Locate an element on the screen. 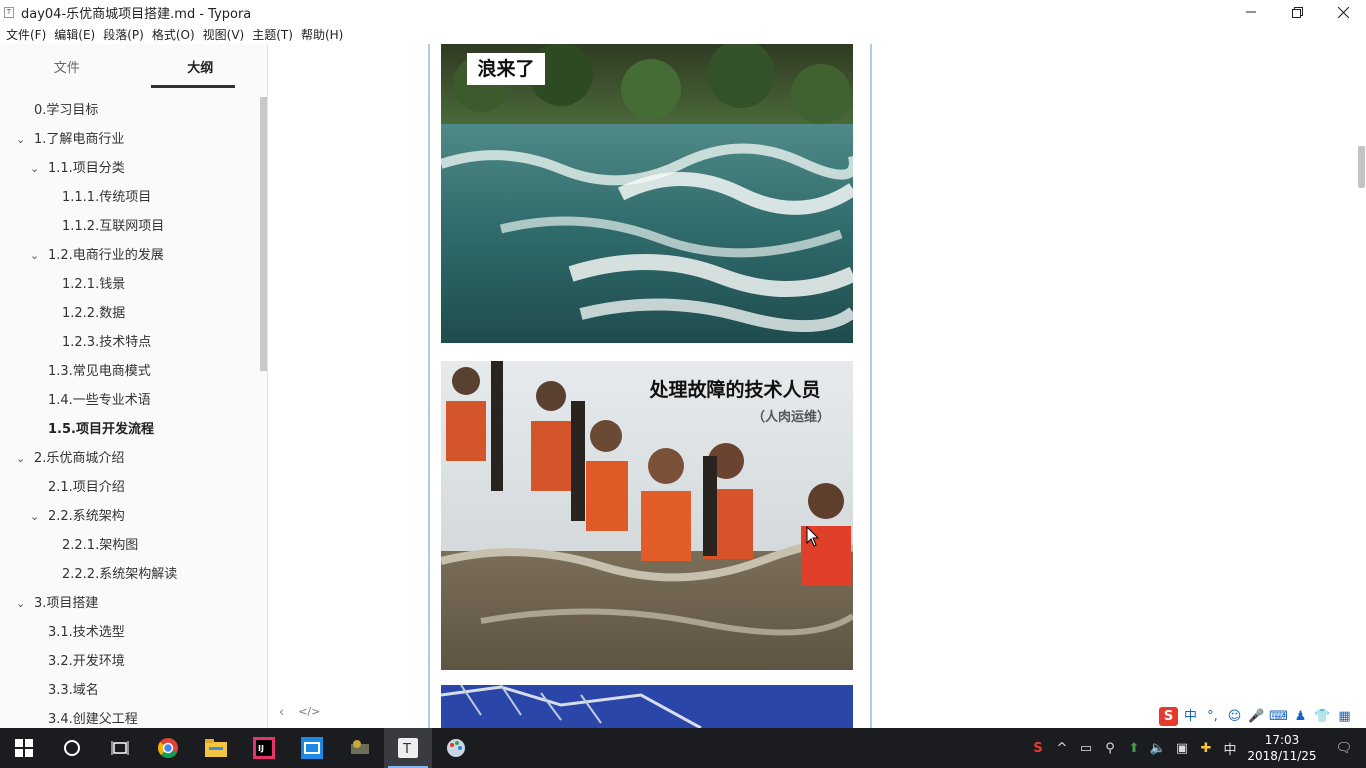  outline-item: 1.2.3.技术特点 is located at coordinates (130, 342).